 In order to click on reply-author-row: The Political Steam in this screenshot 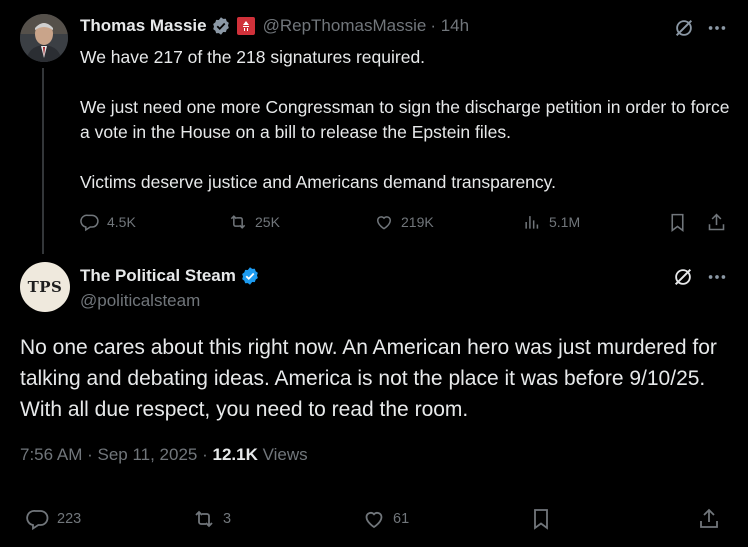, I will do `click(170, 276)`.